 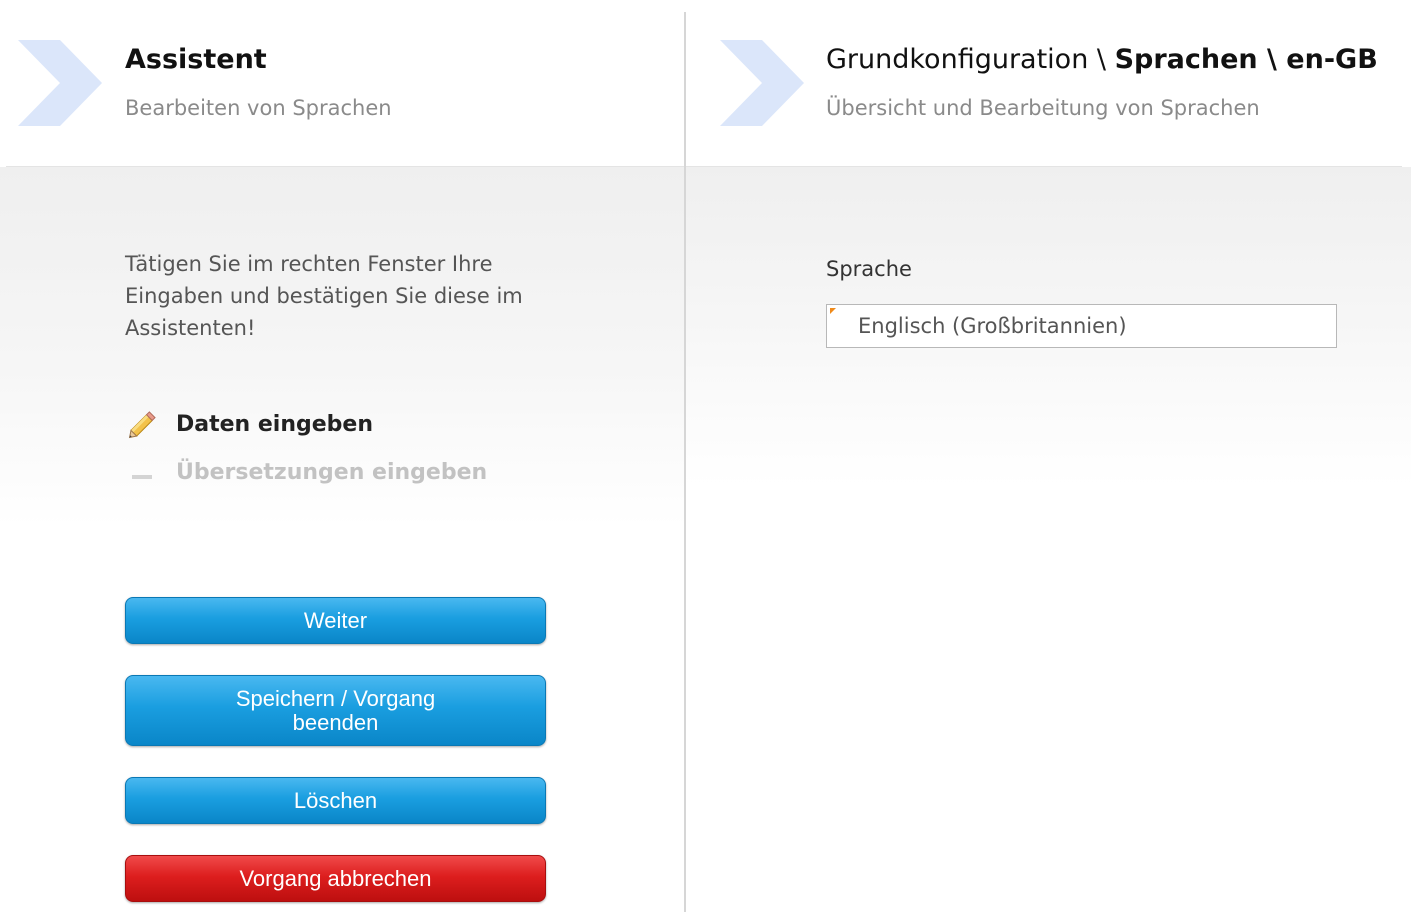 I want to click on save-finish-button: Speichern / Vorgang beenden, so click(x=335, y=710).